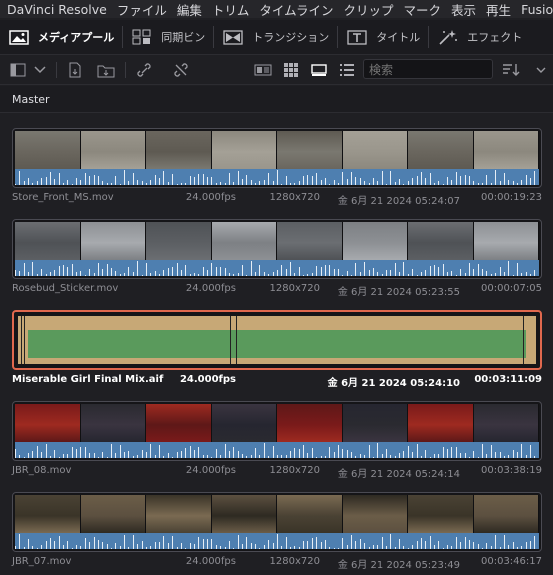  What do you see at coordinates (383, 37) in the screenshot?
I see `tab-titles: タイトル` at bounding box center [383, 37].